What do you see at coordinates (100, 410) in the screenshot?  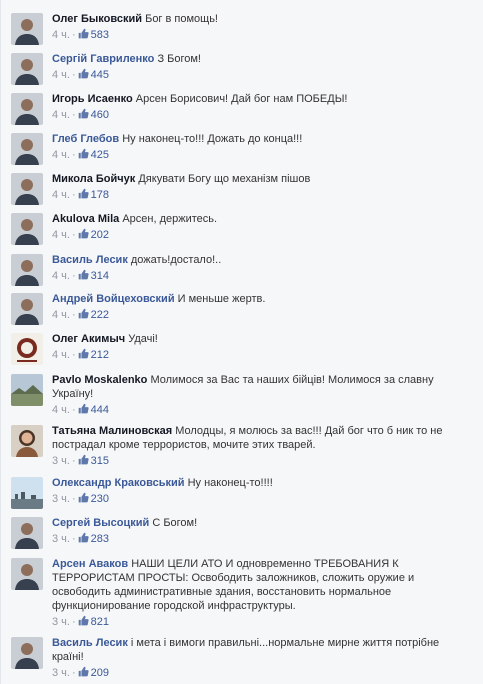 I see `like-count: 444` at bounding box center [100, 410].